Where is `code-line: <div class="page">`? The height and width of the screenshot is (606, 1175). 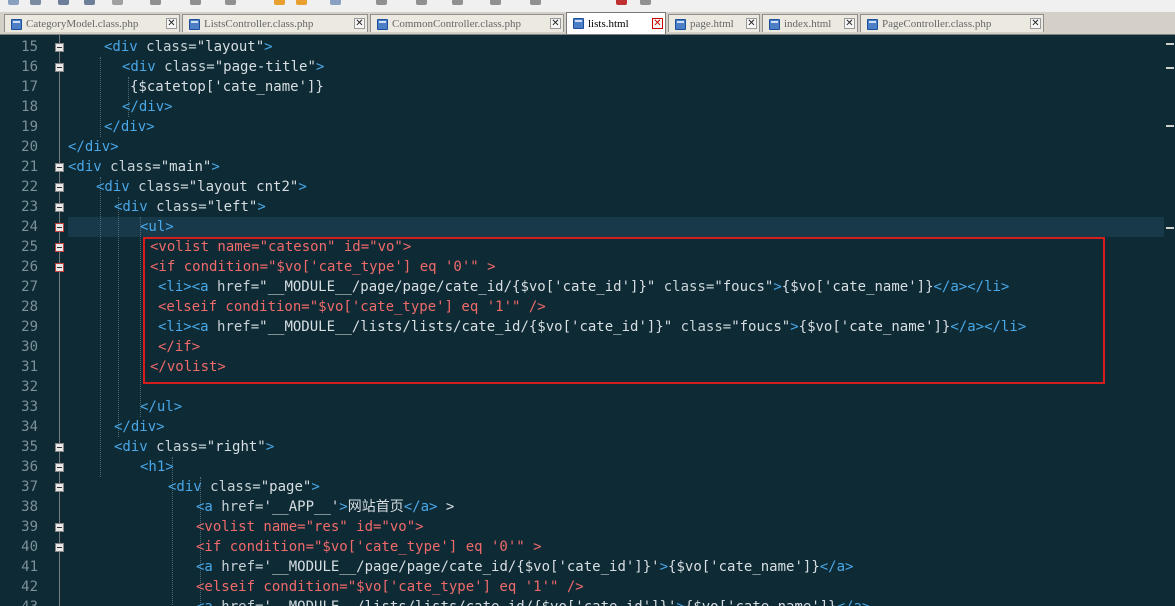
code-line: <div class="page"> is located at coordinates (244, 487).